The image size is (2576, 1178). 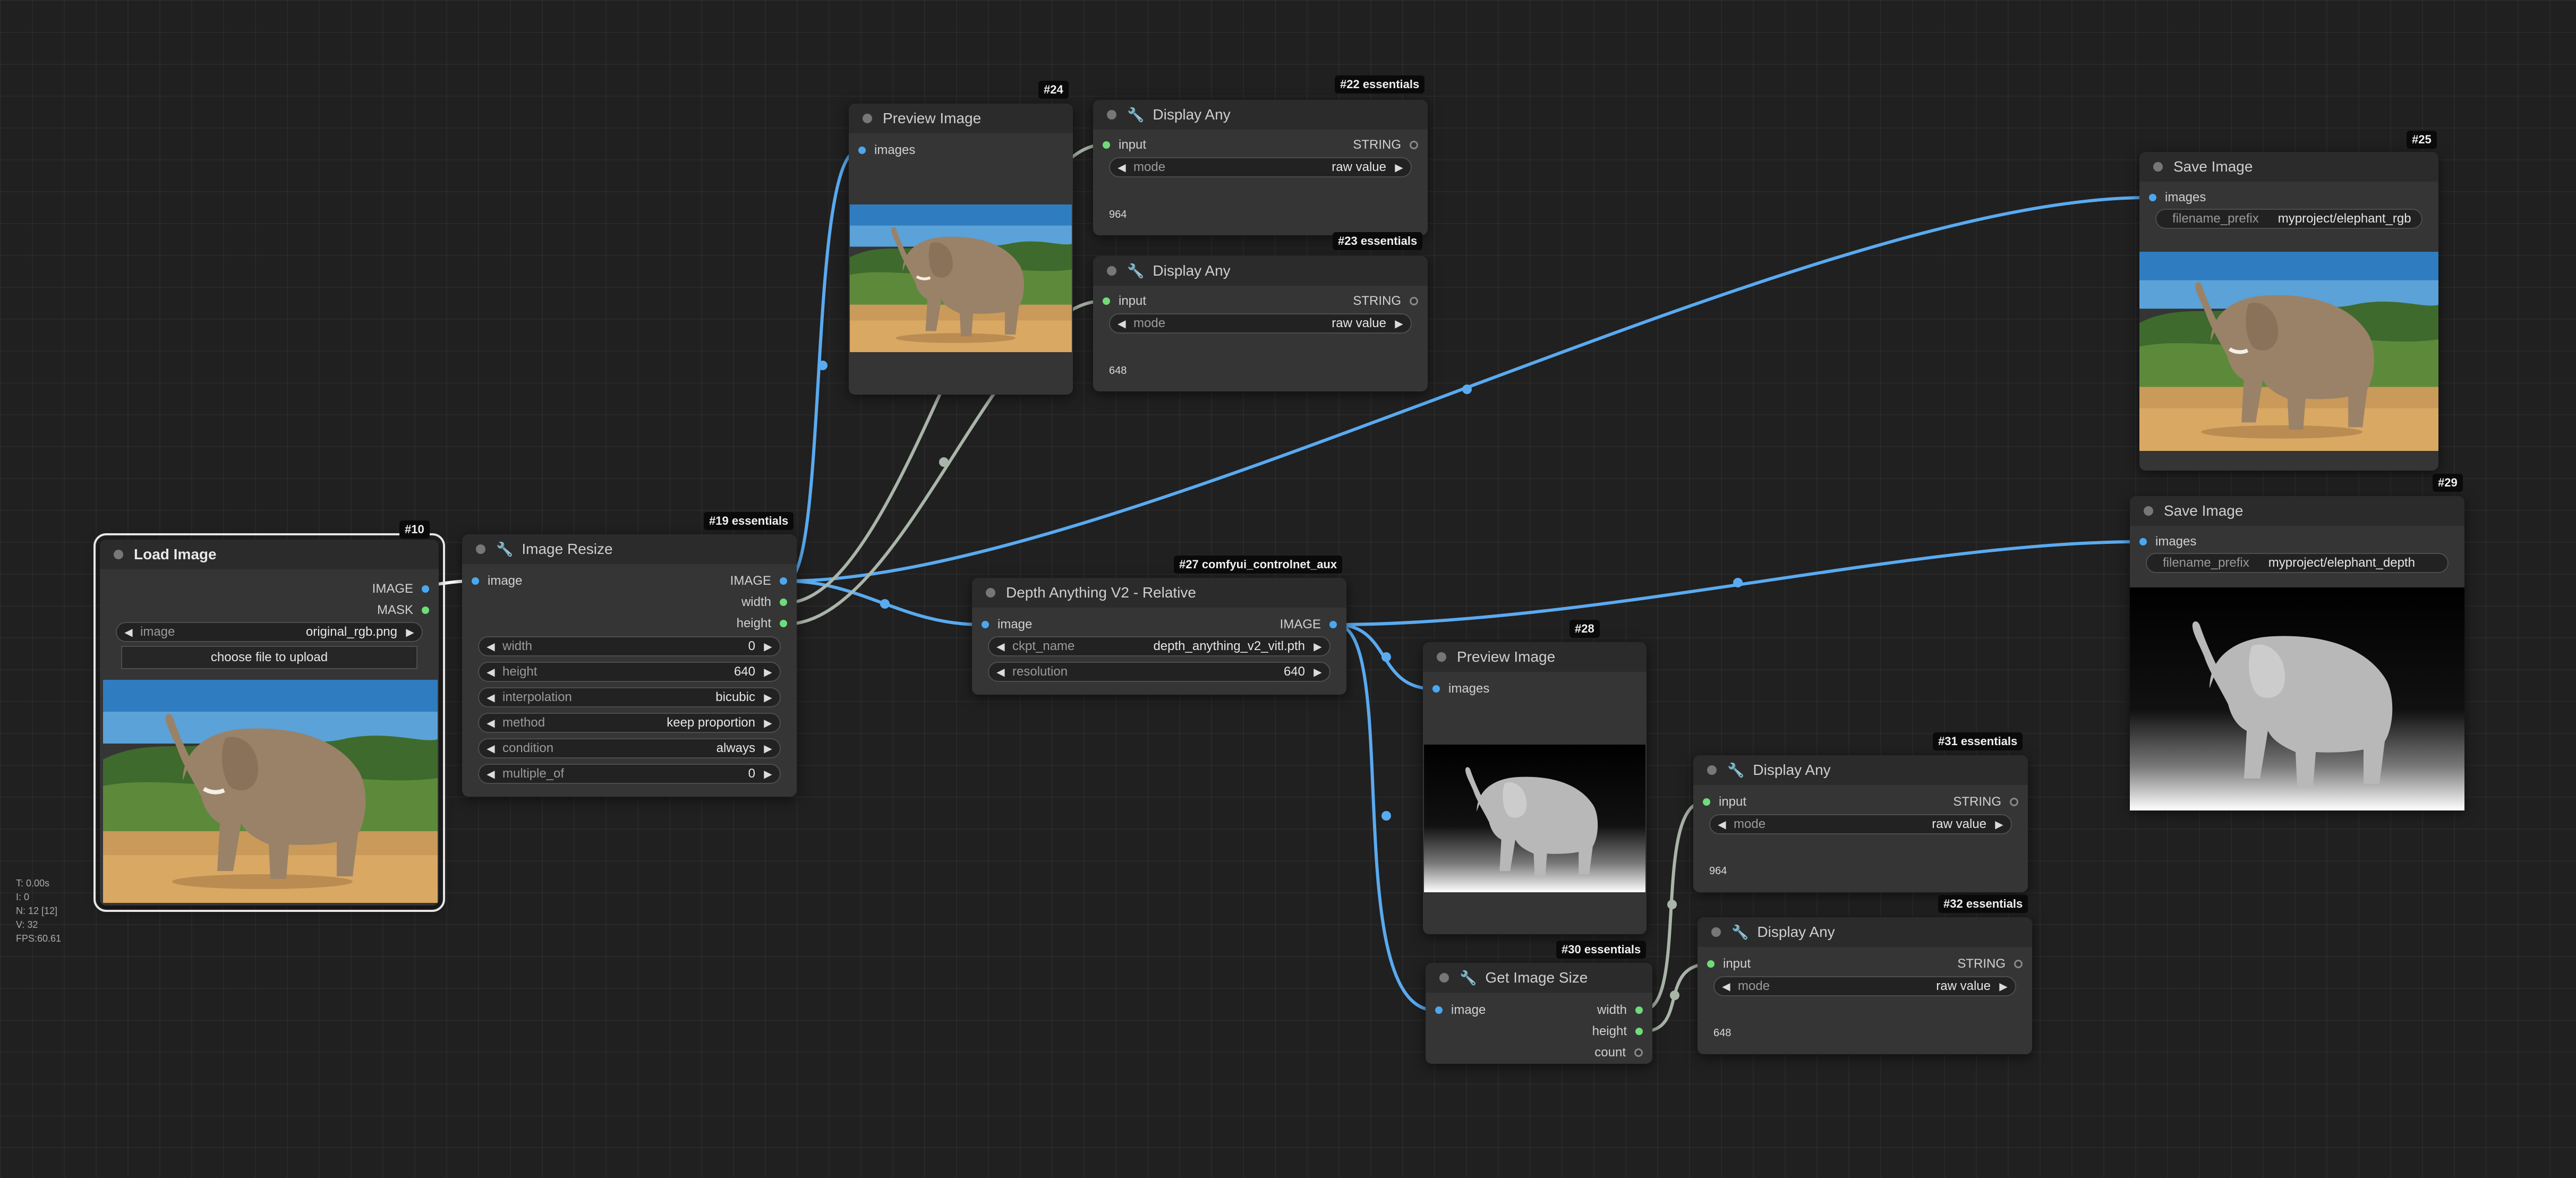 What do you see at coordinates (961, 249) in the screenshot?
I see `preview-image-node: Preview Image images` at bounding box center [961, 249].